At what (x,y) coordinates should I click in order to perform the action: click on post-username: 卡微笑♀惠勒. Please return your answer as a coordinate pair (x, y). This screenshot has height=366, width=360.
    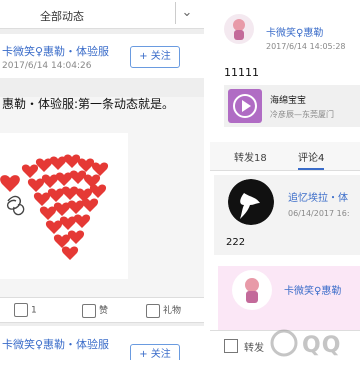
    Looking at the image, I should click on (294, 31).